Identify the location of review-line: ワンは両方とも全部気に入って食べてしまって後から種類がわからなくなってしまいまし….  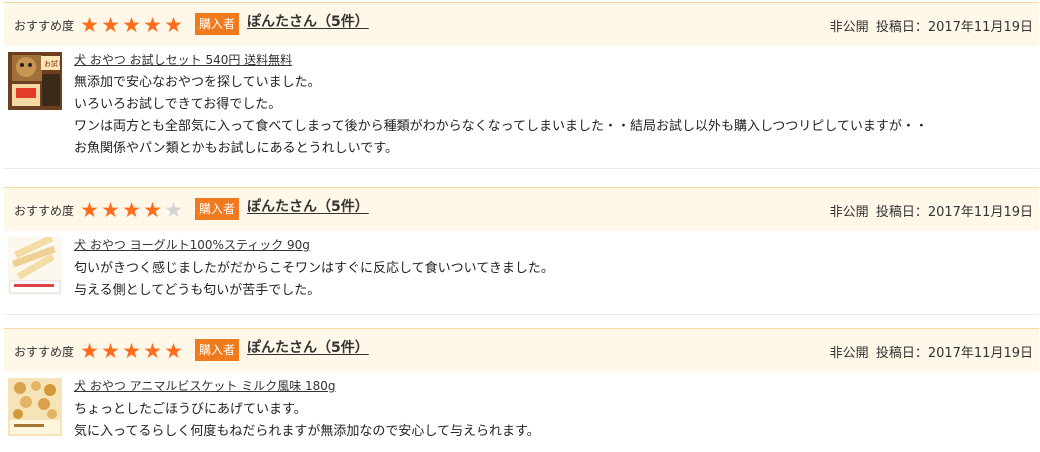
(501, 126).